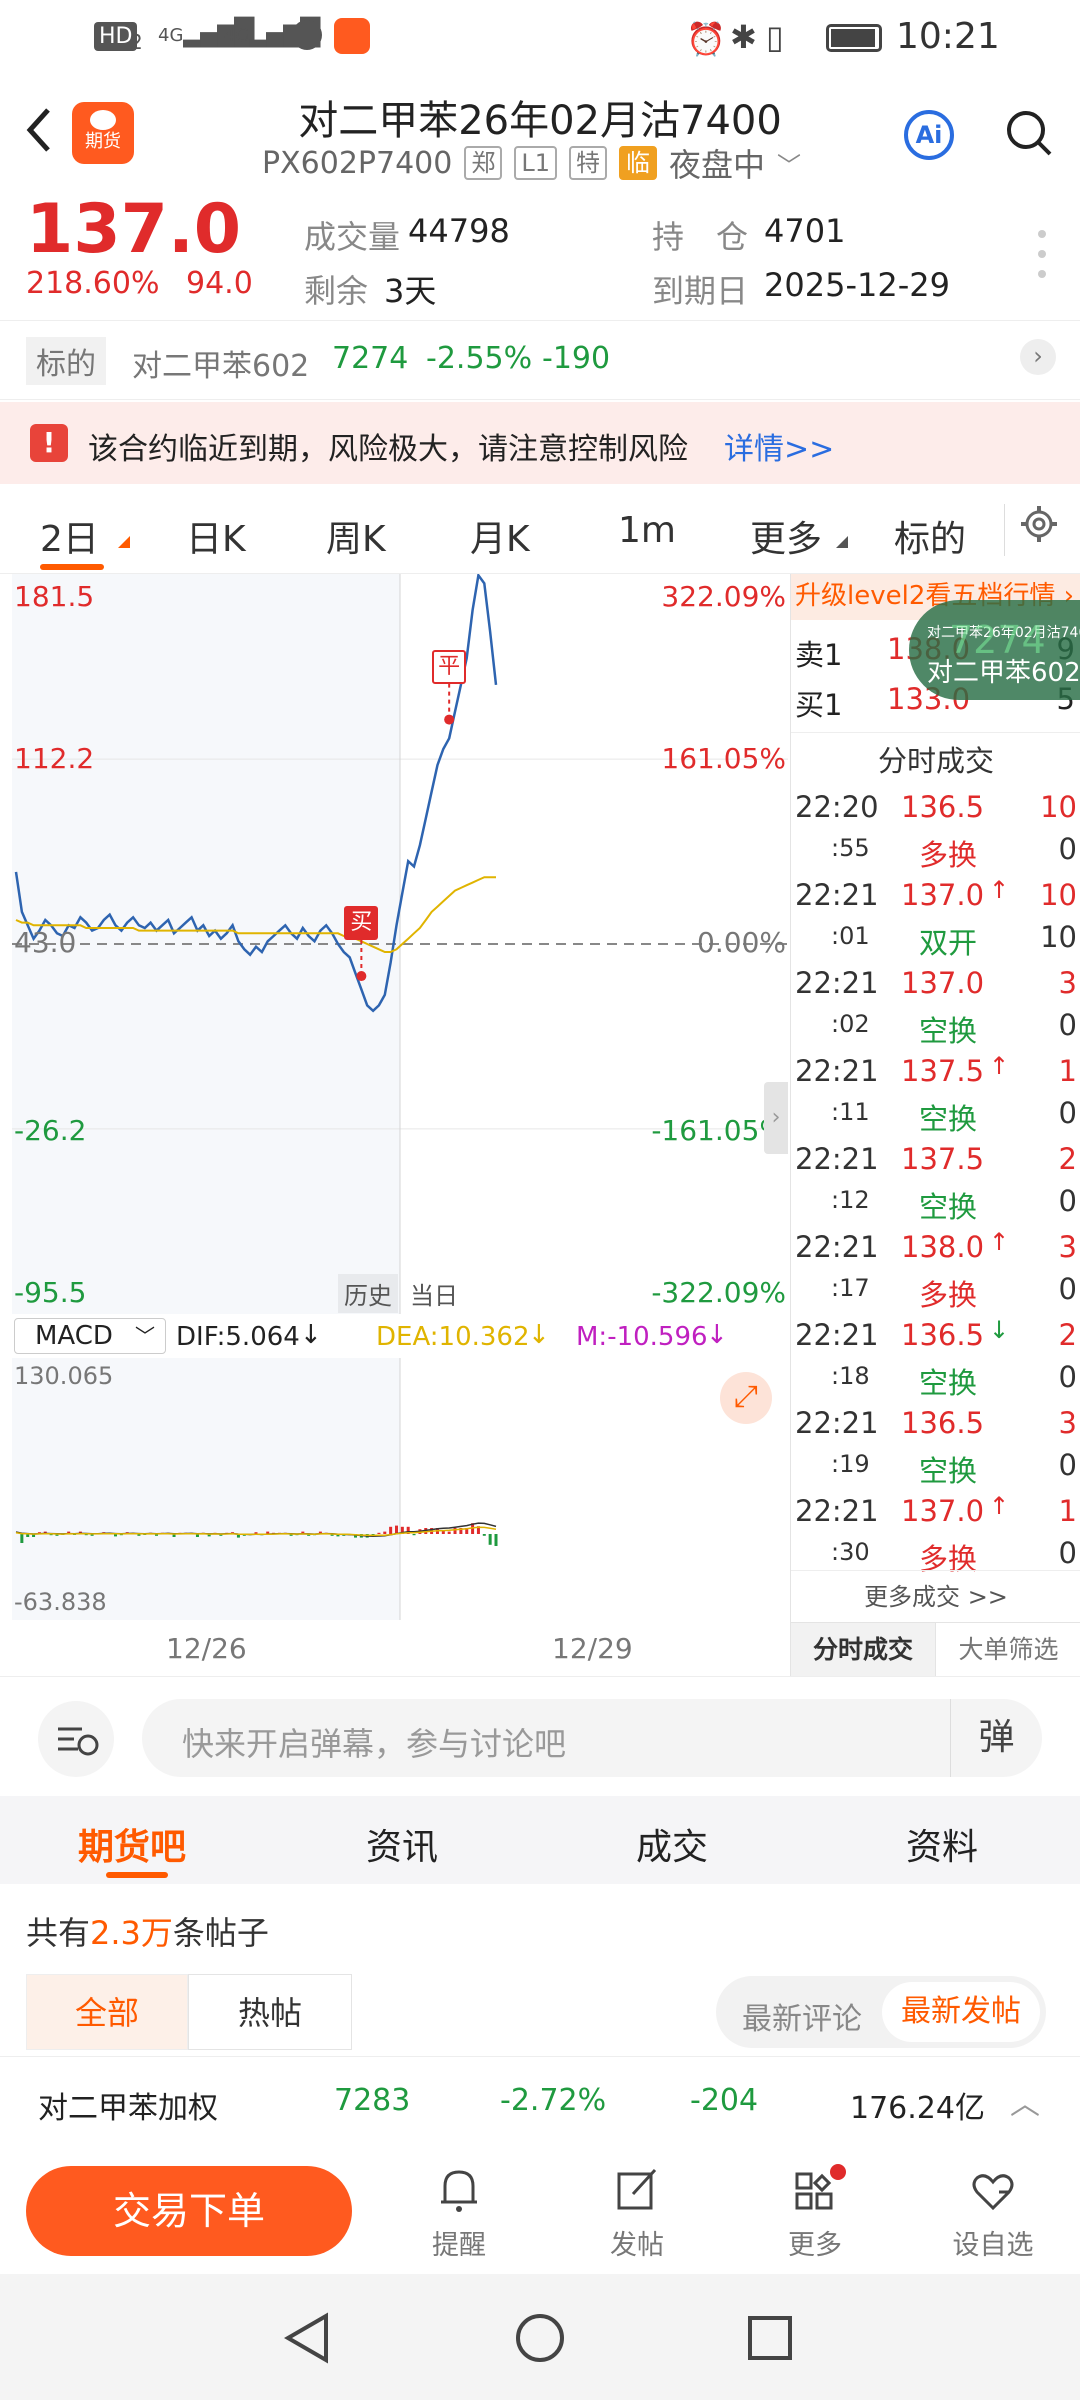  Describe the element at coordinates (935, 1096) in the screenshot. I see `trade-row: 22:21 137.5 ↑ 1:11 空换 0` at that location.